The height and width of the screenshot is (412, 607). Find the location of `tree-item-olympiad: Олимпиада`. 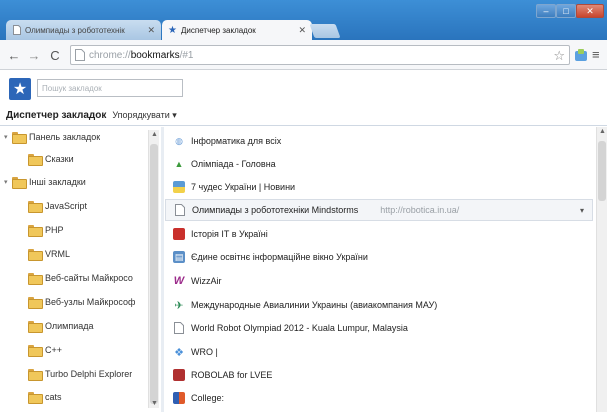

tree-item-olympiad: Олимпиада is located at coordinates (61, 326).